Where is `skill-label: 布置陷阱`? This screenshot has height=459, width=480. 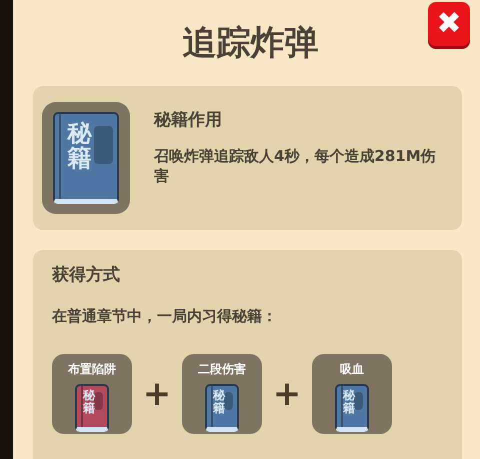
skill-label: 布置陷阱 is located at coordinates (92, 369).